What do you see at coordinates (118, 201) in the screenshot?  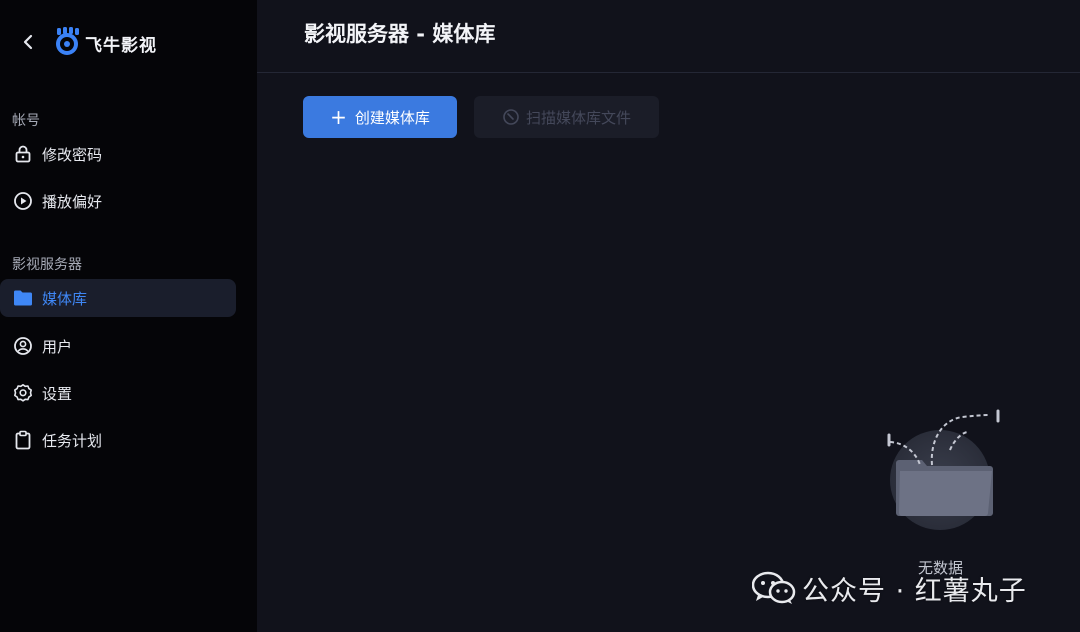 I see `sidebar-item-playback-preferences: 播放偏好` at bounding box center [118, 201].